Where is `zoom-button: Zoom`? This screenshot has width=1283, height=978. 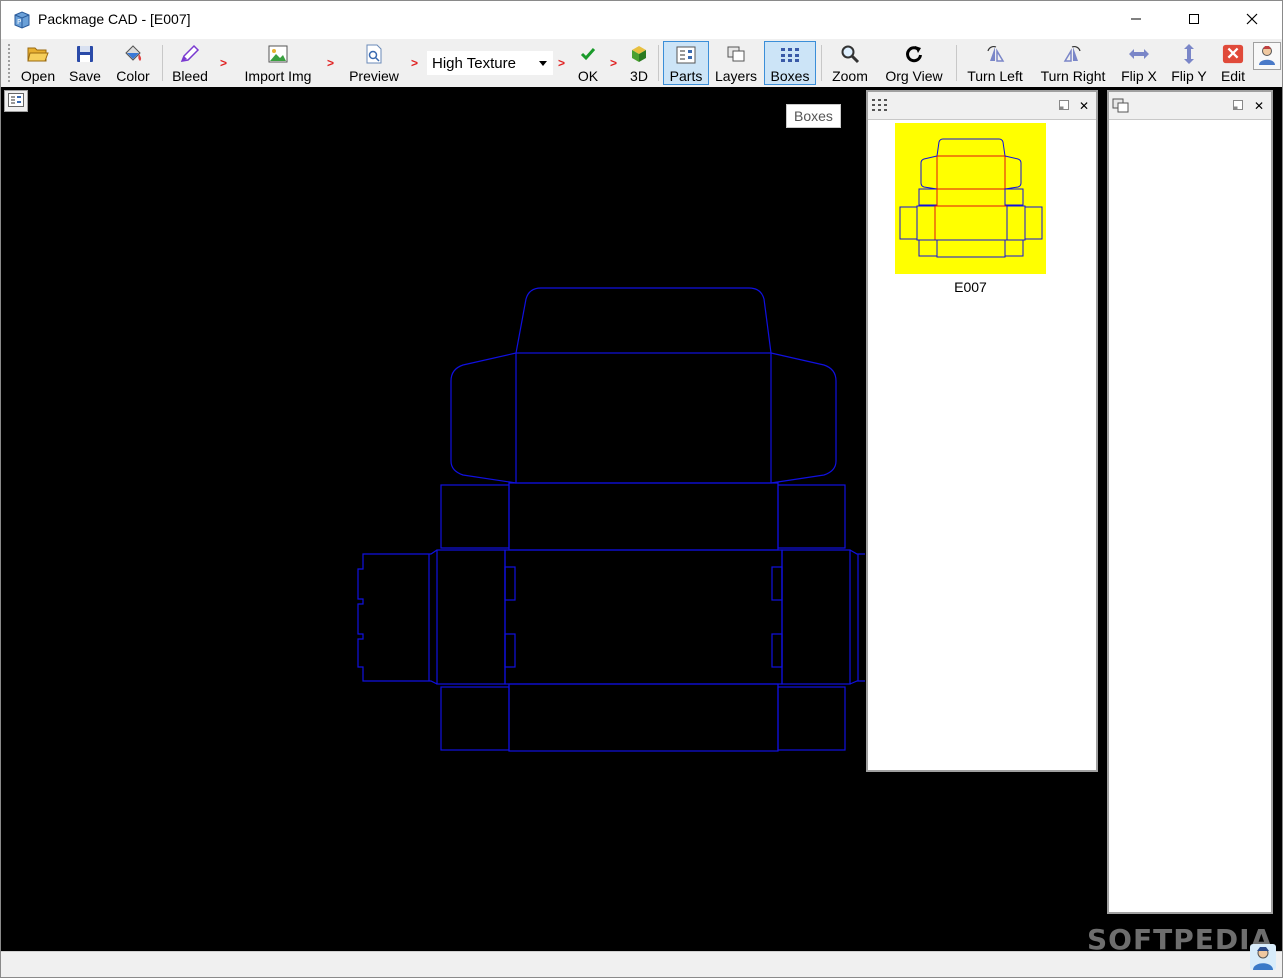 zoom-button: Zoom is located at coordinates (850, 63).